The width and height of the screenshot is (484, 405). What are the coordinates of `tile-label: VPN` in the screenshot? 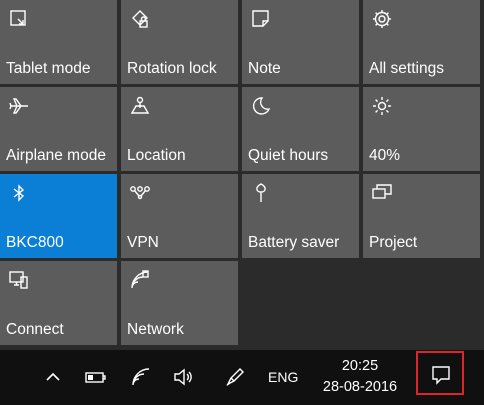 It's located at (143, 242).